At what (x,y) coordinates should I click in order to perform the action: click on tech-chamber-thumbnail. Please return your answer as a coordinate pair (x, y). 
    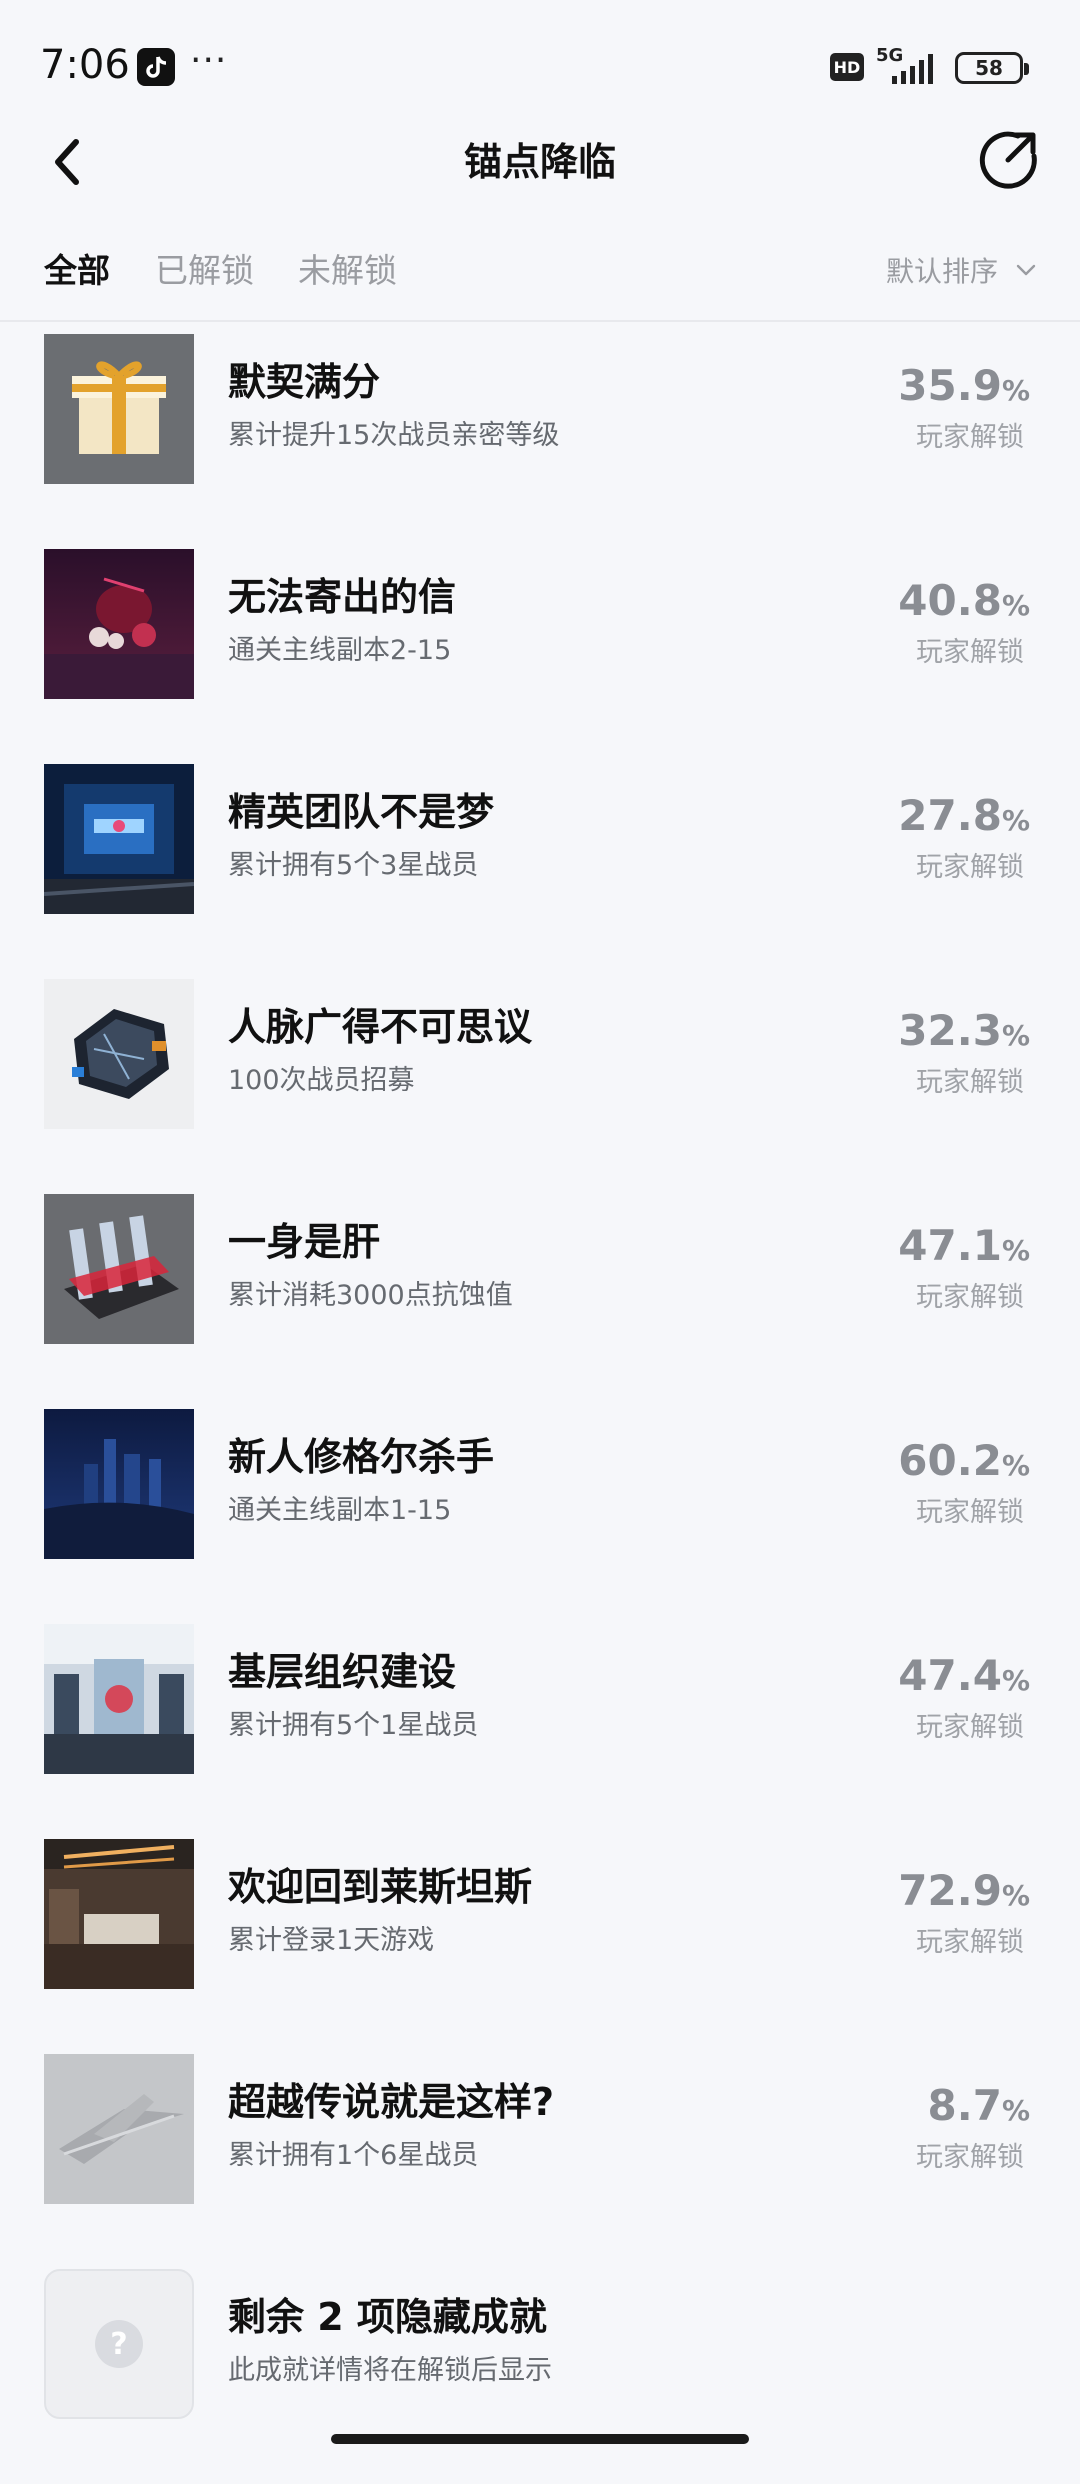
    Looking at the image, I should click on (119, 839).